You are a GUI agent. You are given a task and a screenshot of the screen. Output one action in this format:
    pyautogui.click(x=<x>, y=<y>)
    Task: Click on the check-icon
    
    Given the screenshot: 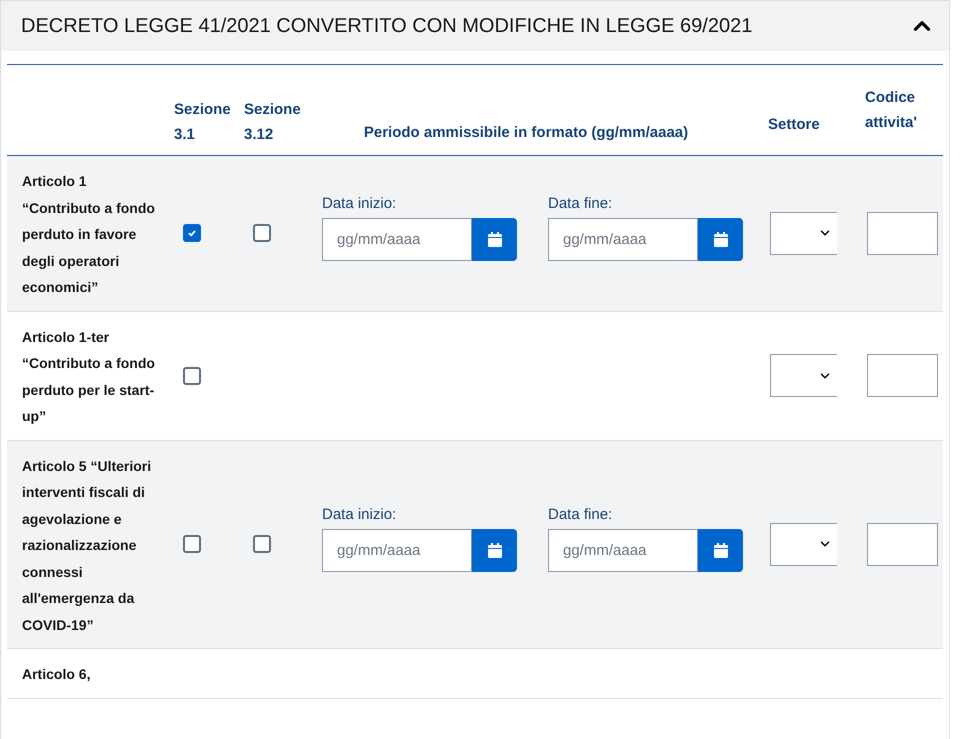 What is the action you would take?
    pyautogui.click(x=192, y=233)
    